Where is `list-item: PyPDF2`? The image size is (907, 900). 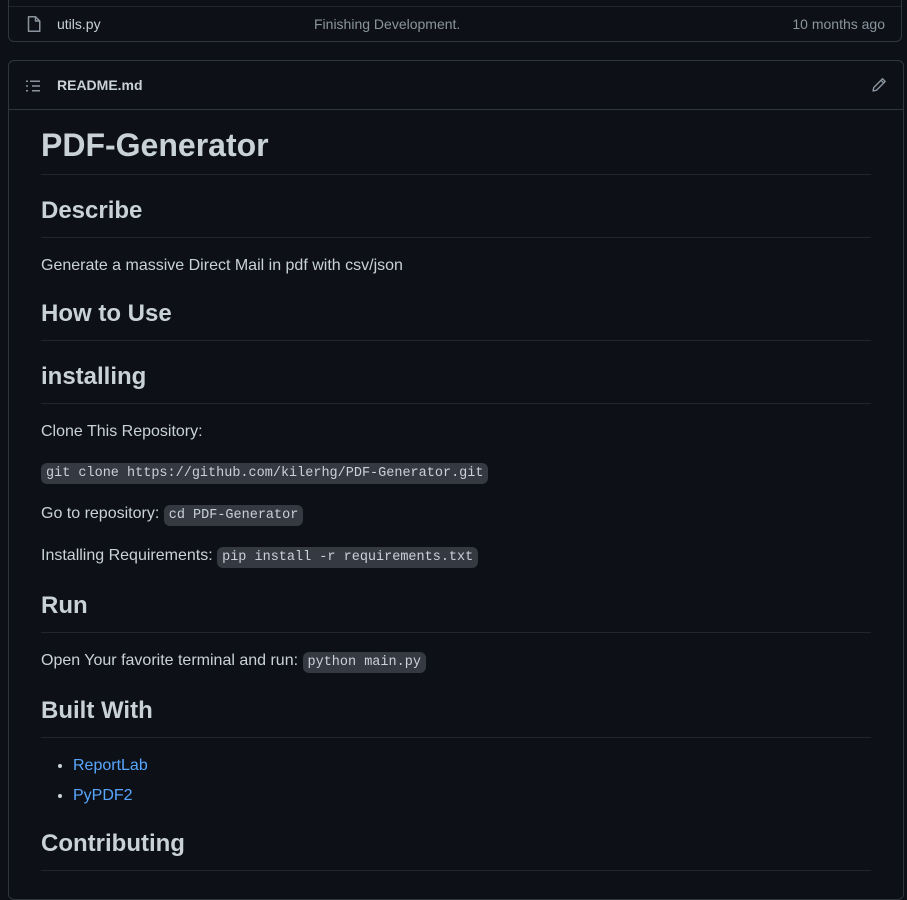 list-item: PyPDF2 is located at coordinates (472, 796).